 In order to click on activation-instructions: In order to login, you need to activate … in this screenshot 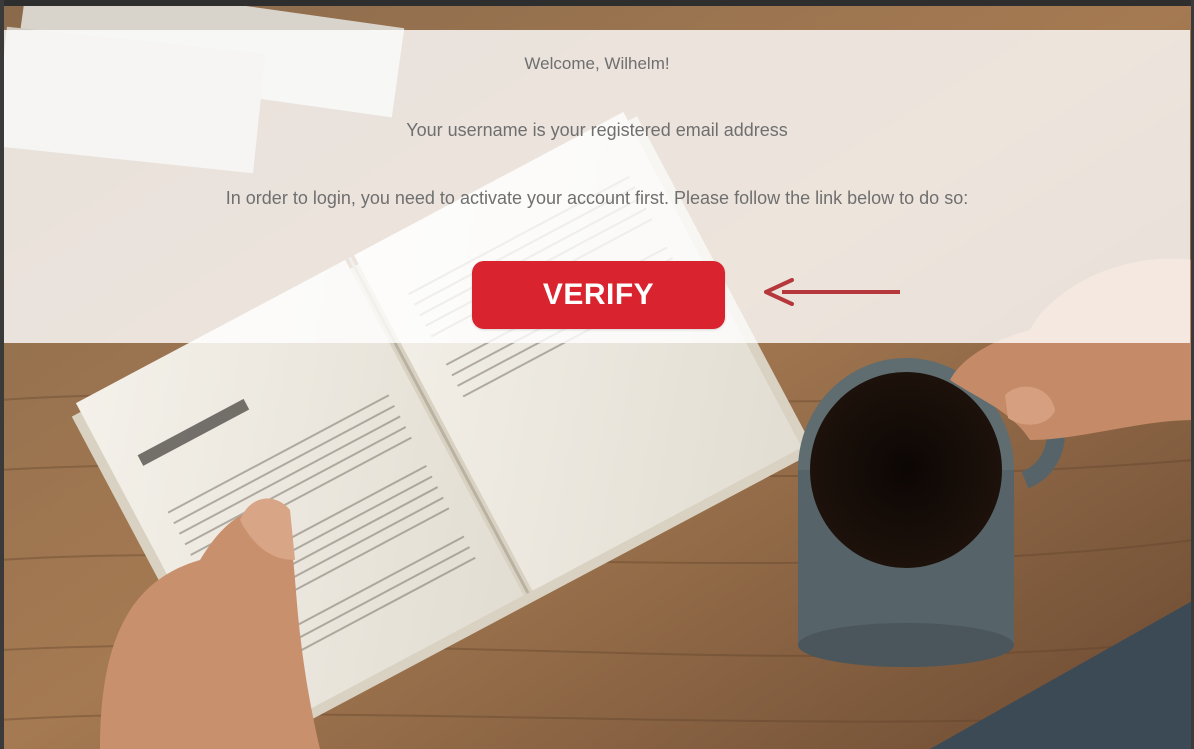, I will do `click(597, 198)`.